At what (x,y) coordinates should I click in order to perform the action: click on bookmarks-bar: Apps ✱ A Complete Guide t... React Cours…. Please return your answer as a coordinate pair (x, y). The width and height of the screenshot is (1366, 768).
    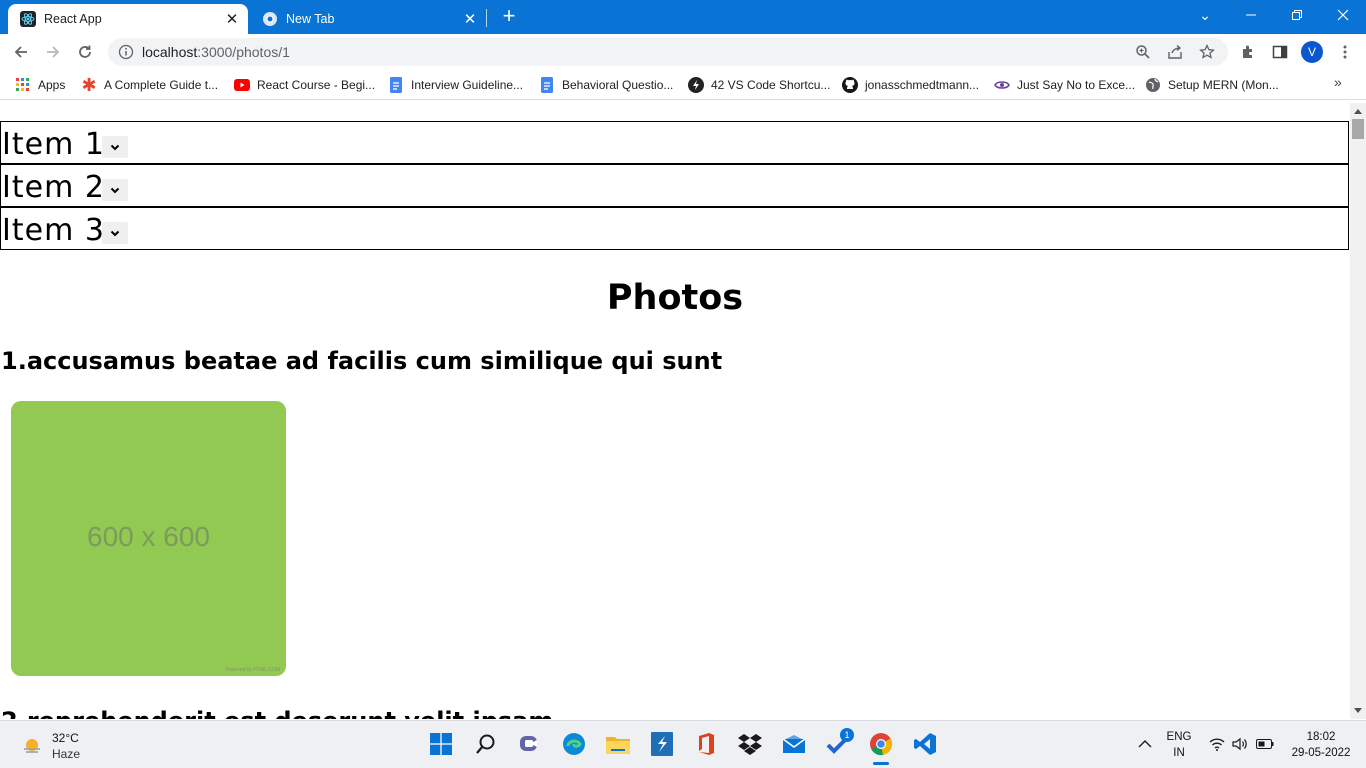
    Looking at the image, I should click on (683, 85).